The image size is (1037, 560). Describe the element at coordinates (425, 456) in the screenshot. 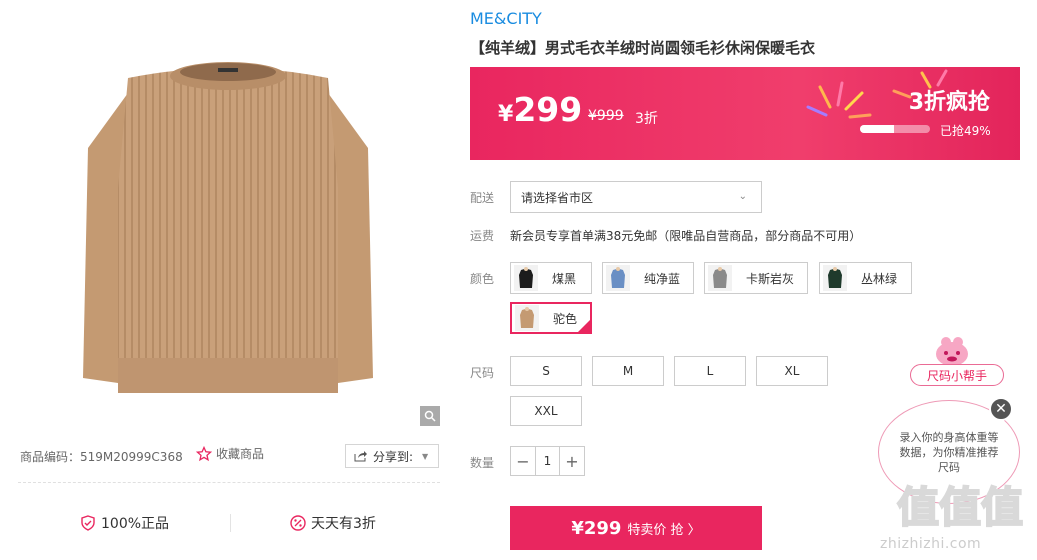

I see `chevron-down-icon: ▼` at that location.